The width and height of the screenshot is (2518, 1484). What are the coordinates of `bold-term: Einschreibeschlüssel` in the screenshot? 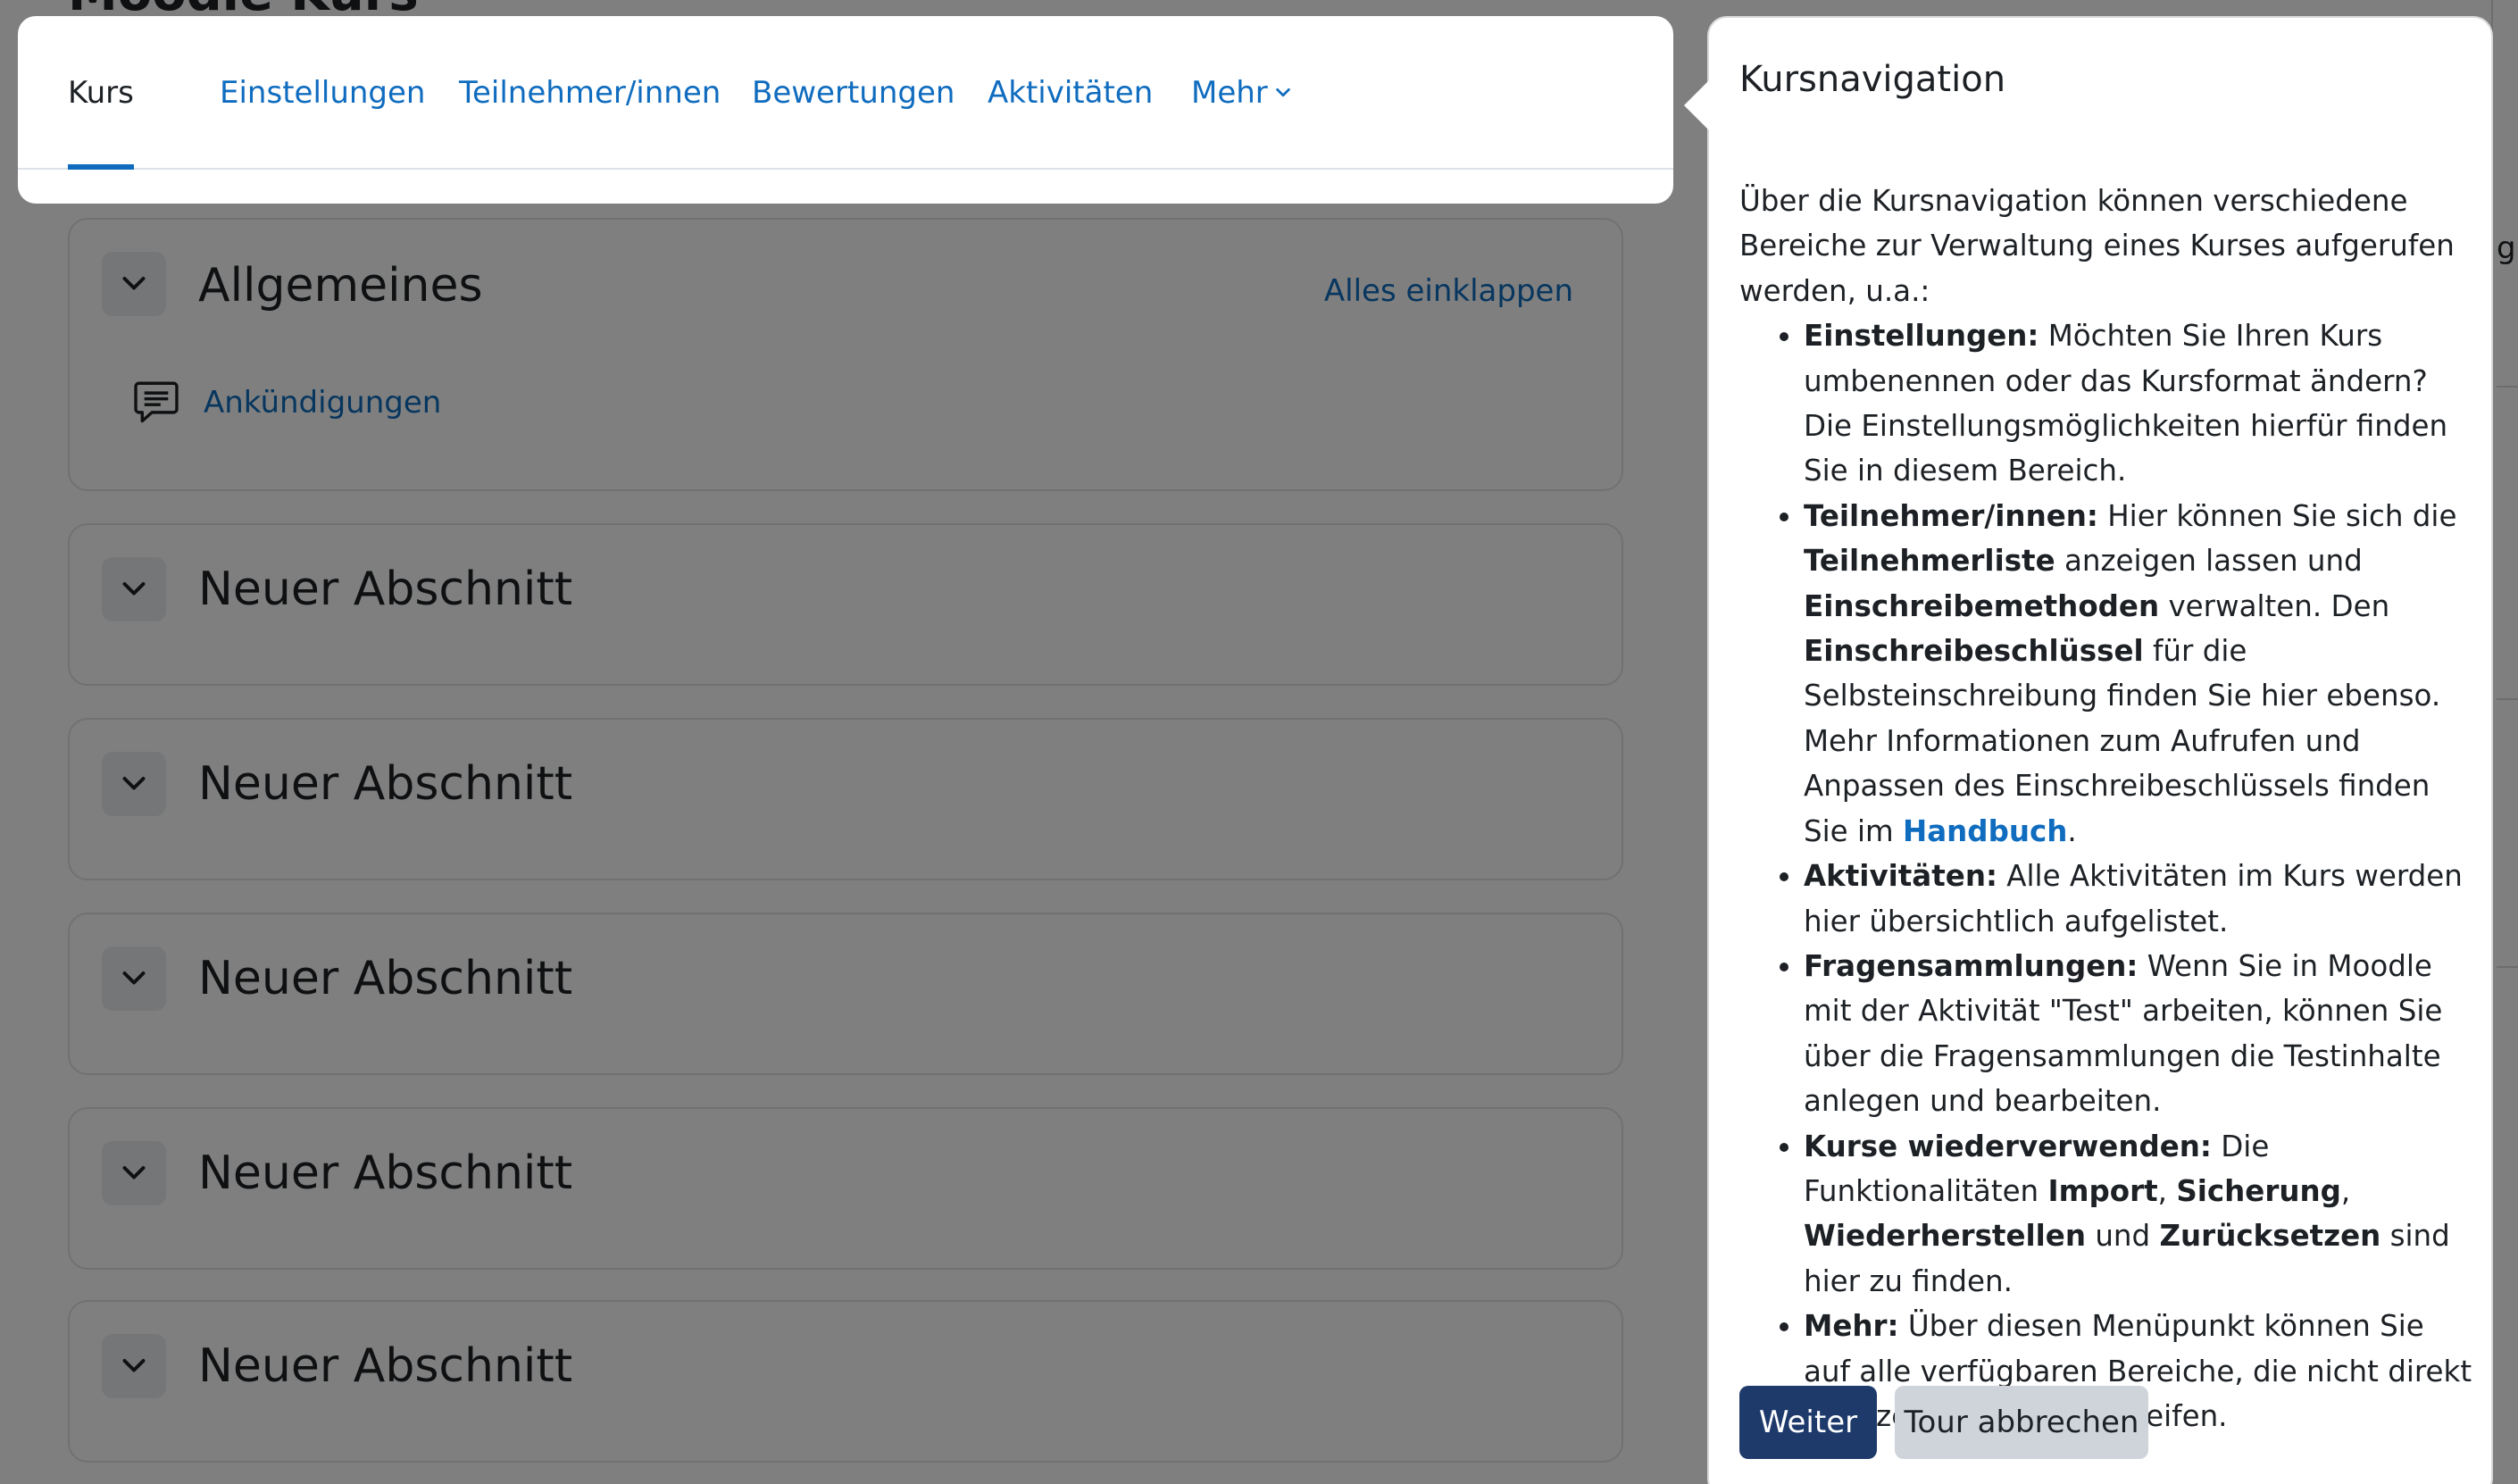 It's located at (1974, 651).